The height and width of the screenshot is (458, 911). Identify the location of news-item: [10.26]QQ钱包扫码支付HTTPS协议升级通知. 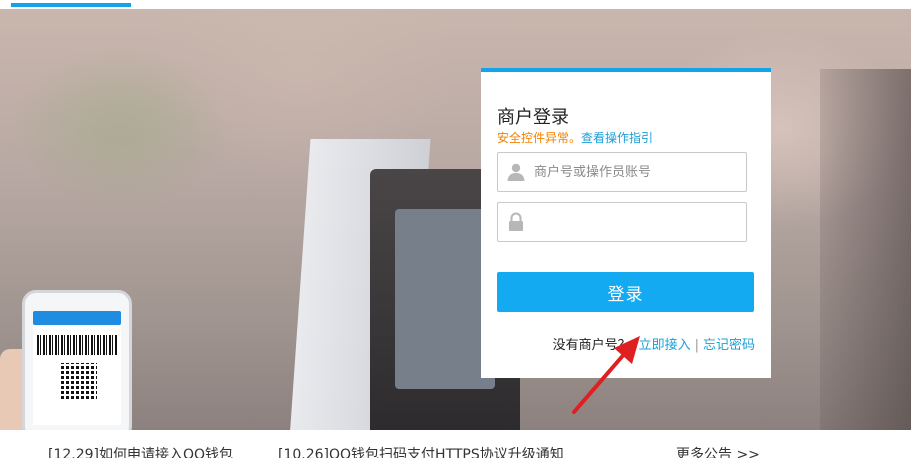
(421, 451).